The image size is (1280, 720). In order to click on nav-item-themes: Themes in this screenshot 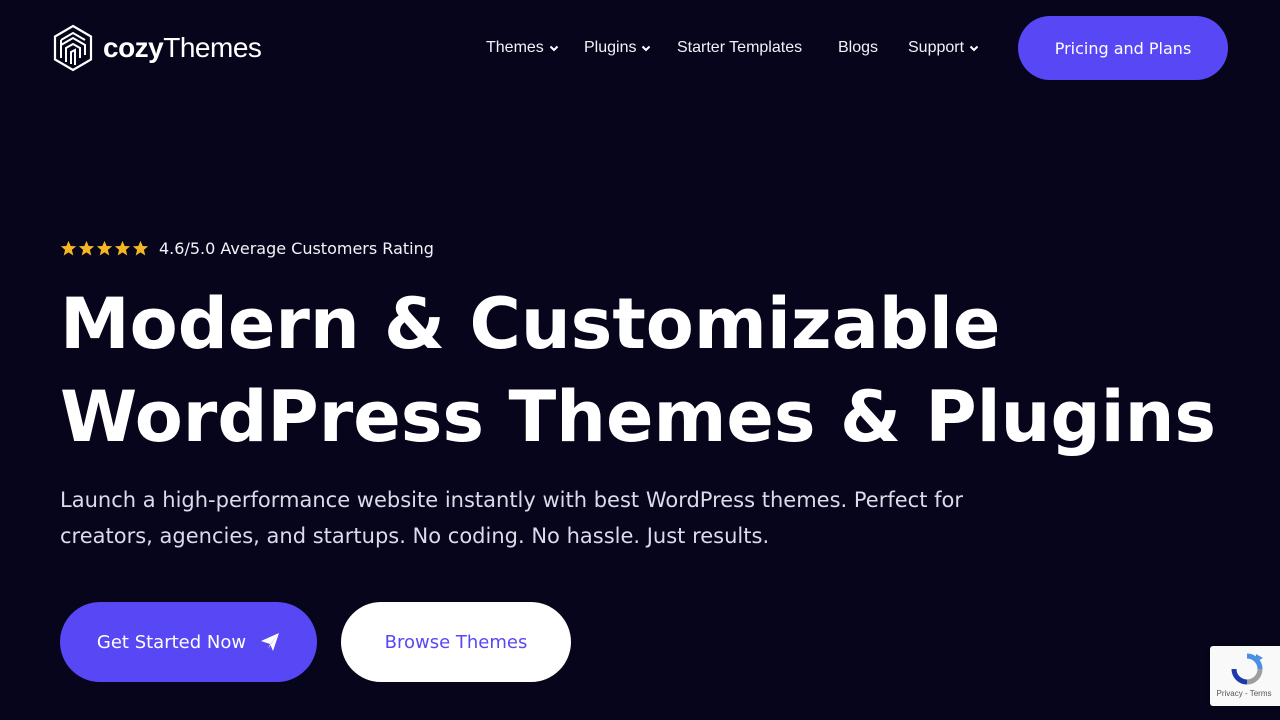, I will do `click(522, 48)`.